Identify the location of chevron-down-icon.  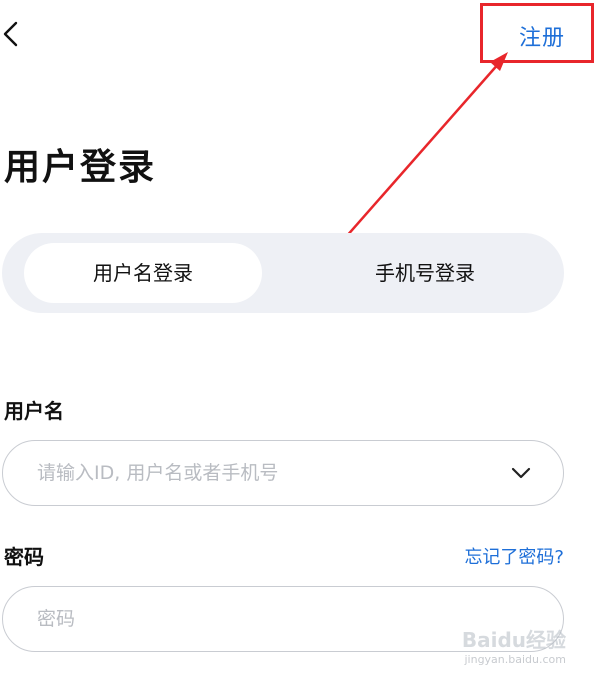
(521, 473).